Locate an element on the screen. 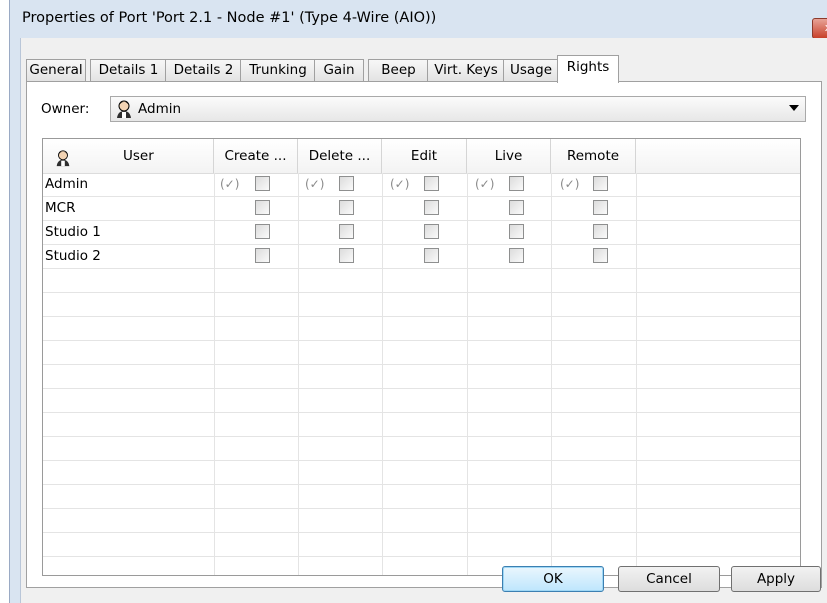  tab-details-1: Details 1 is located at coordinates (128, 70).